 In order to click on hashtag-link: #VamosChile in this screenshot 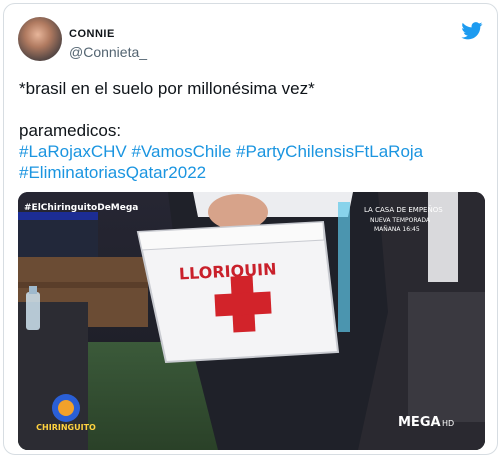, I will do `click(181, 151)`.